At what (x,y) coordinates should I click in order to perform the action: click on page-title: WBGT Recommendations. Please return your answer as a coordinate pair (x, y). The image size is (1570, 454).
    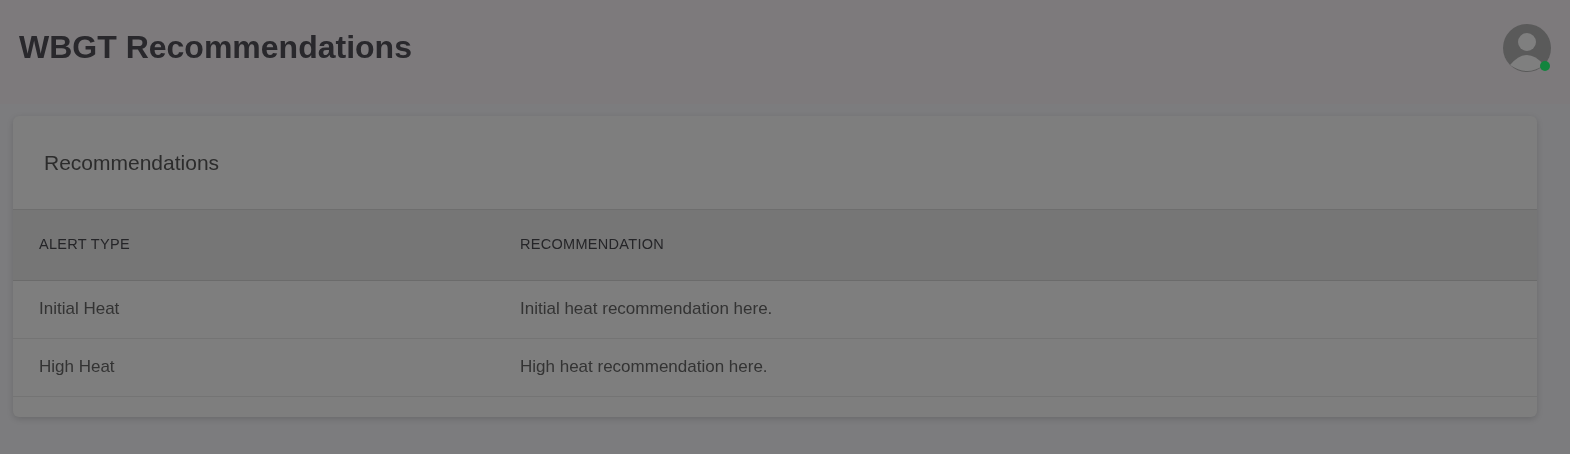
    Looking at the image, I should click on (215, 47).